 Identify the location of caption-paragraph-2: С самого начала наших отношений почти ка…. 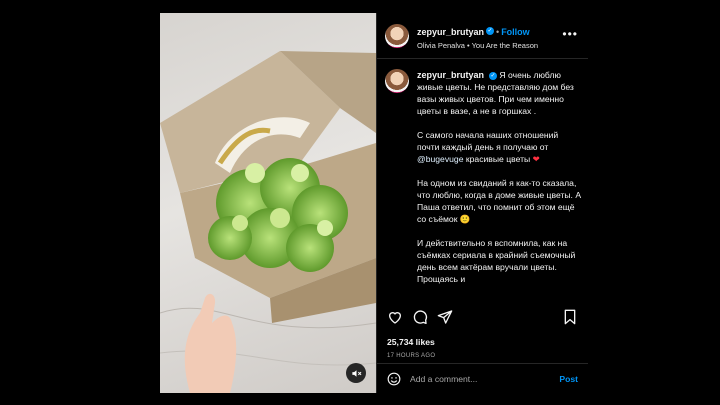
(489, 141).